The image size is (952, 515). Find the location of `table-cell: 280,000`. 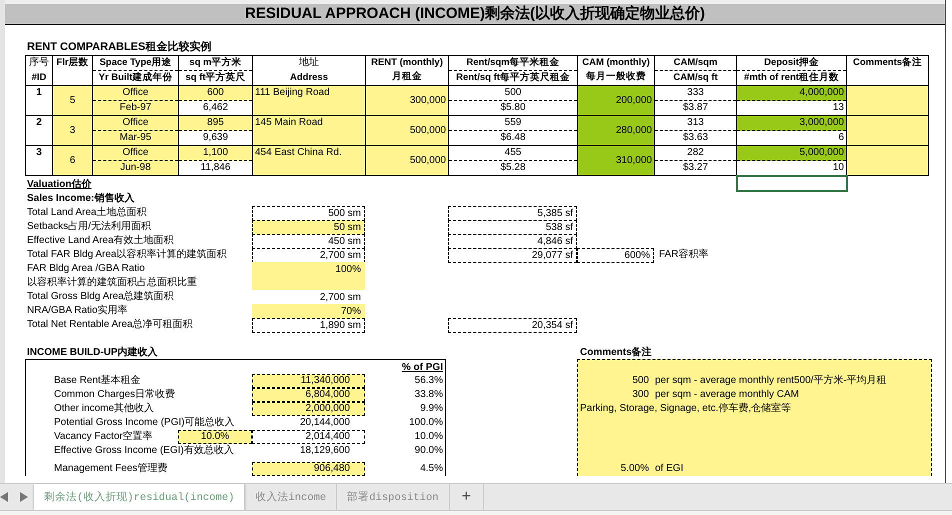

table-cell: 280,000 is located at coordinates (616, 131).